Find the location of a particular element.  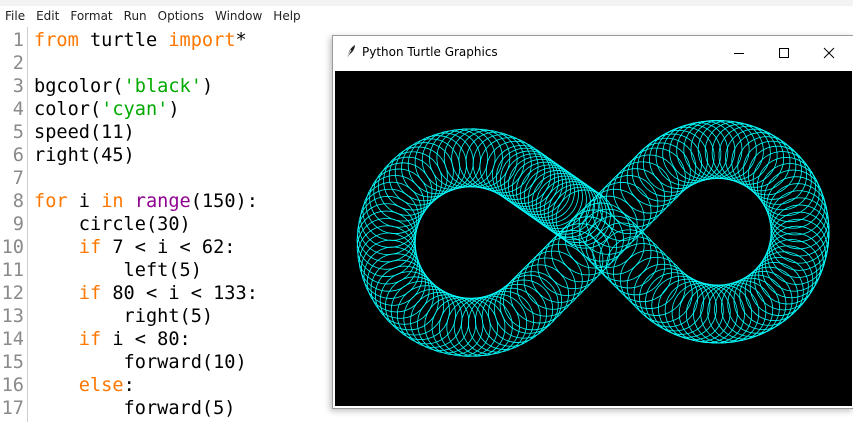

code-token: forward(10) is located at coordinates (140, 362).